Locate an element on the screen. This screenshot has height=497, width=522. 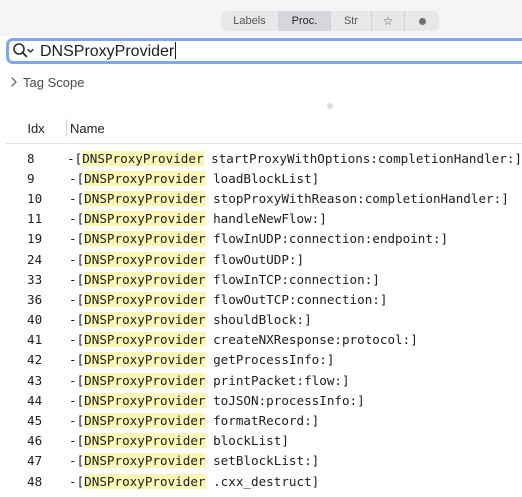
splitter-handle is located at coordinates (330, 106).